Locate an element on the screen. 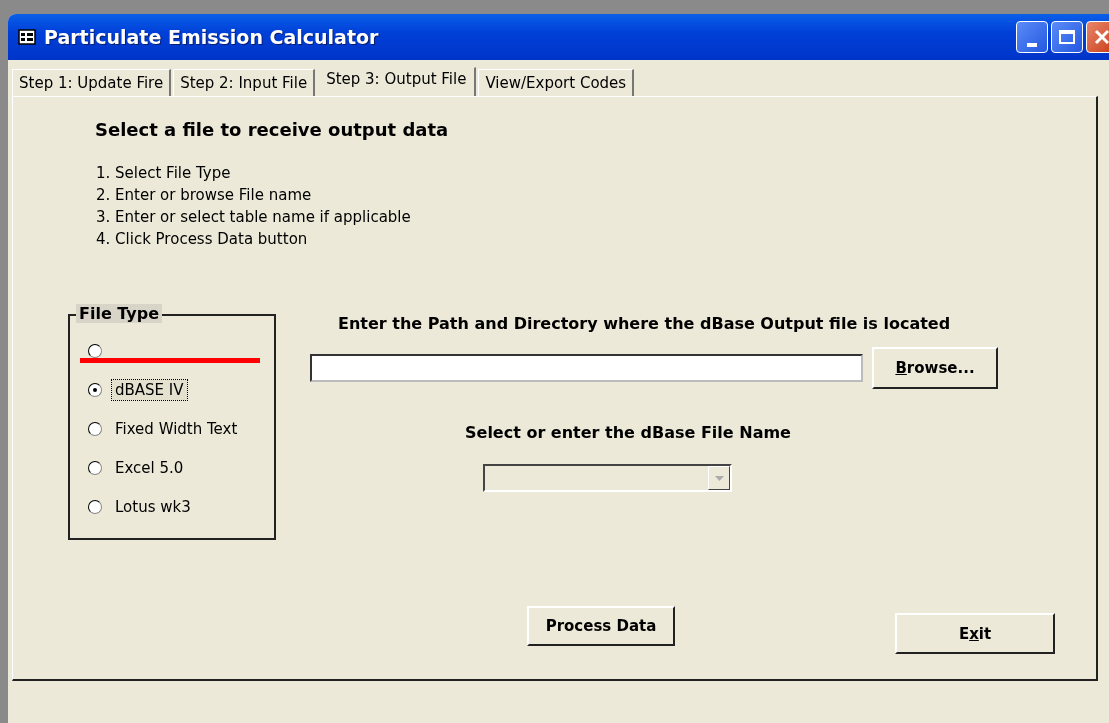  field-label: Select or enter the dBase File Name is located at coordinates (628, 432).